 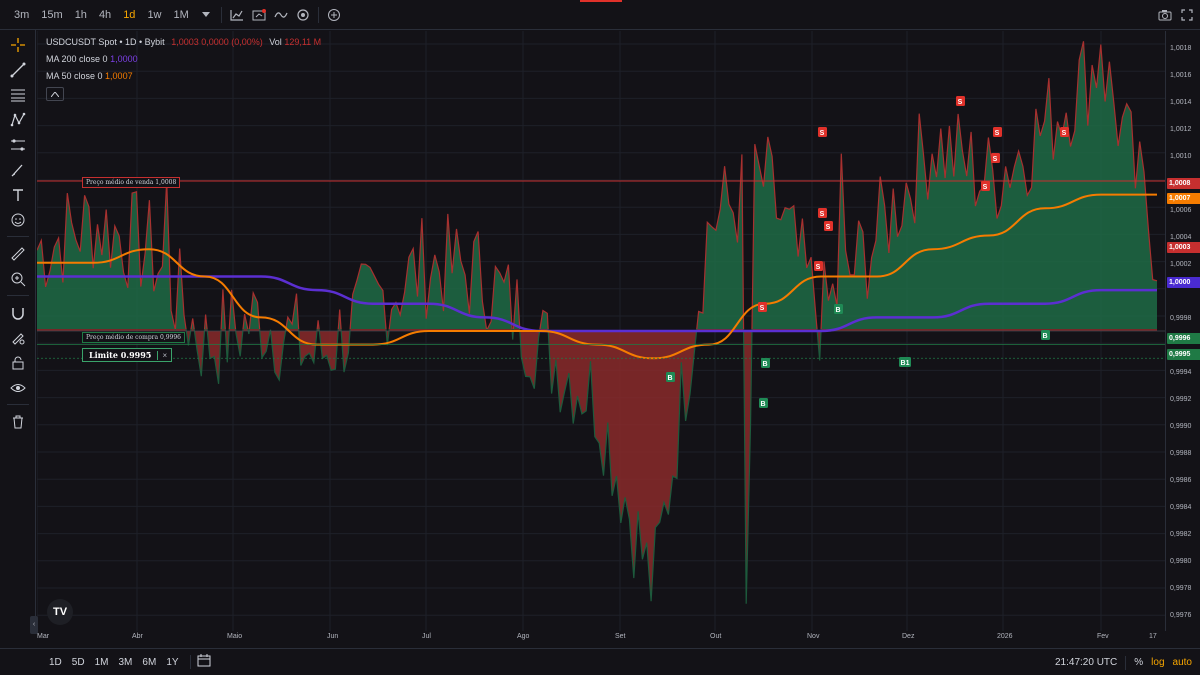 I want to click on time-tick: Ago, so click(x=523, y=636).